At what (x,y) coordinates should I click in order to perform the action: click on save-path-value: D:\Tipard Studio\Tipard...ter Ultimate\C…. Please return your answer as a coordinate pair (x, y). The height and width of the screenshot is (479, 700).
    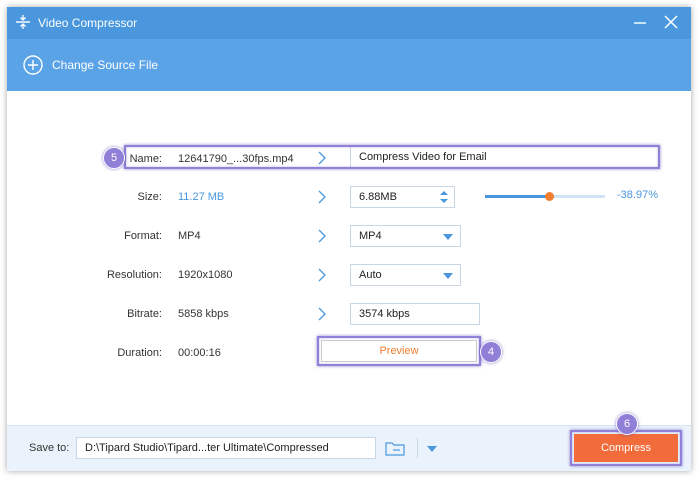
    Looking at the image, I should click on (207, 448).